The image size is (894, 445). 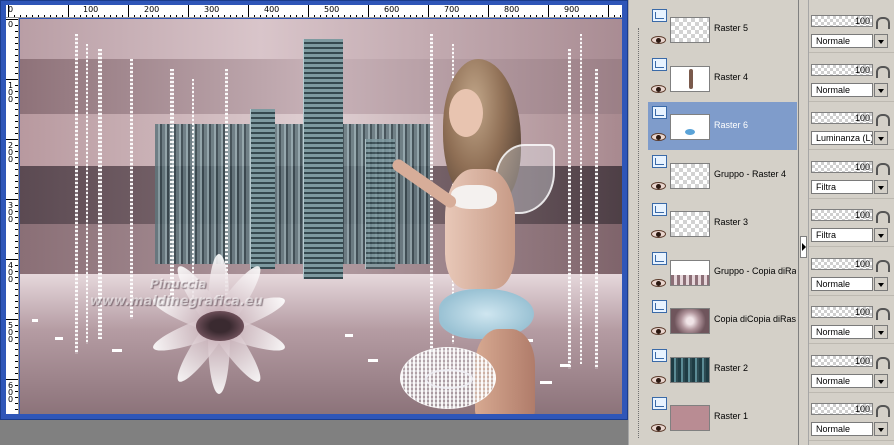 What do you see at coordinates (12, 216) in the screenshot?
I see `vertical-ruler: 0 100 200 300 400 500 600` at bounding box center [12, 216].